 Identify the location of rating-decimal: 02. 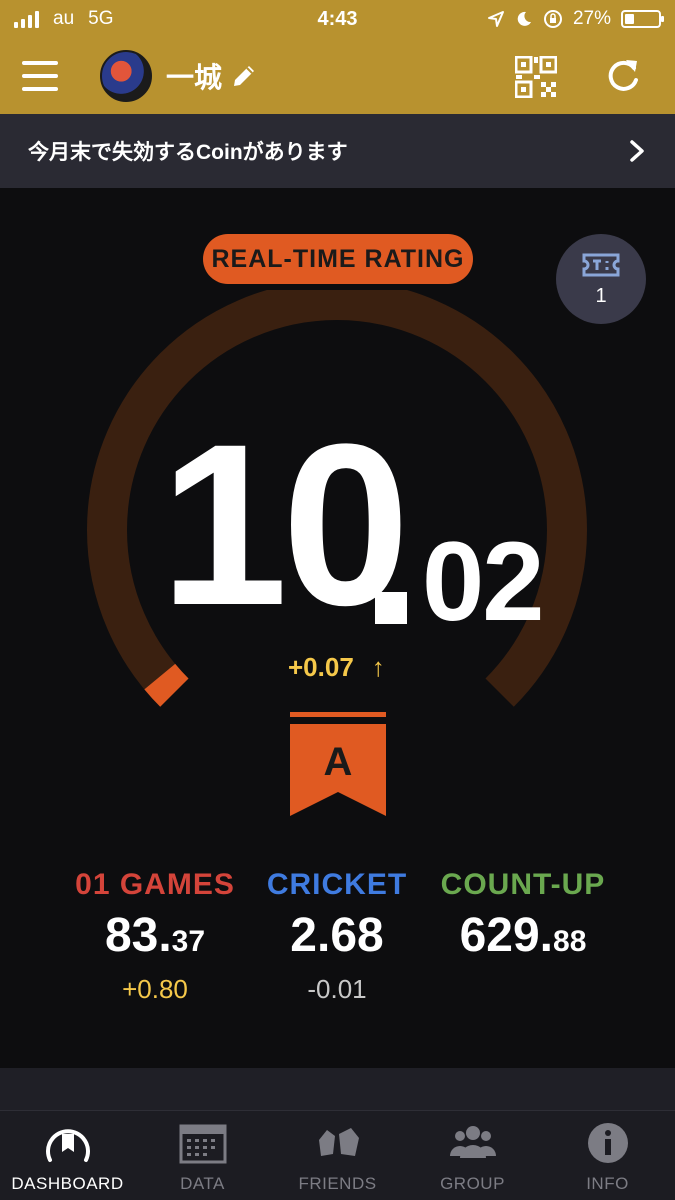
(483, 581).